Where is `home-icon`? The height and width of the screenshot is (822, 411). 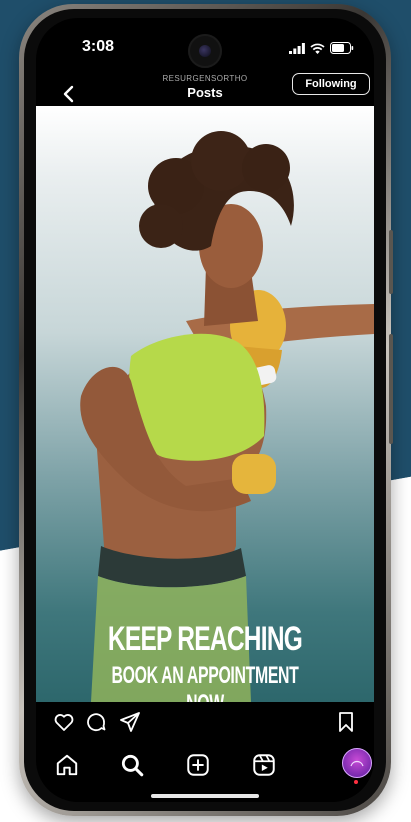 home-icon is located at coordinates (67, 765).